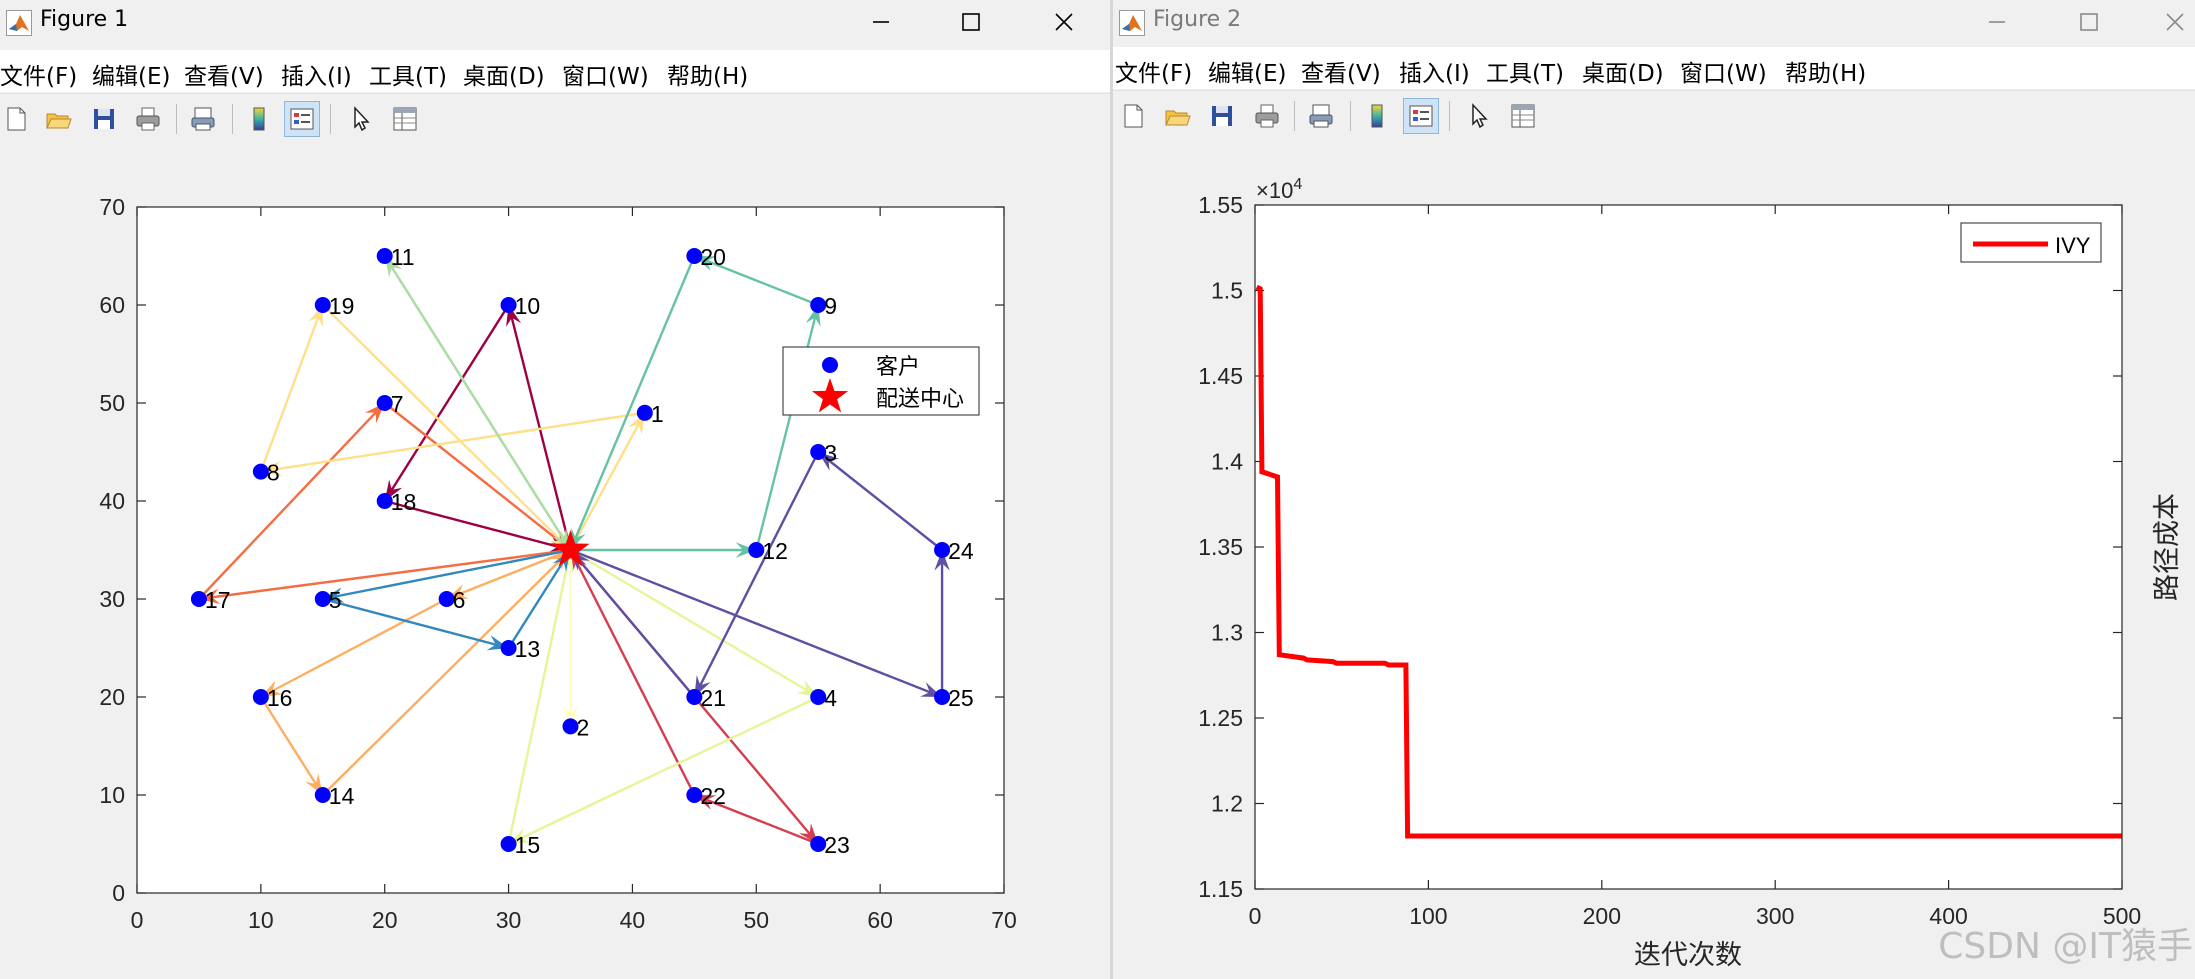 The width and height of the screenshot is (2195, 979). I want to click on x-axis-label: 迭代次数, so click(1688, 955).